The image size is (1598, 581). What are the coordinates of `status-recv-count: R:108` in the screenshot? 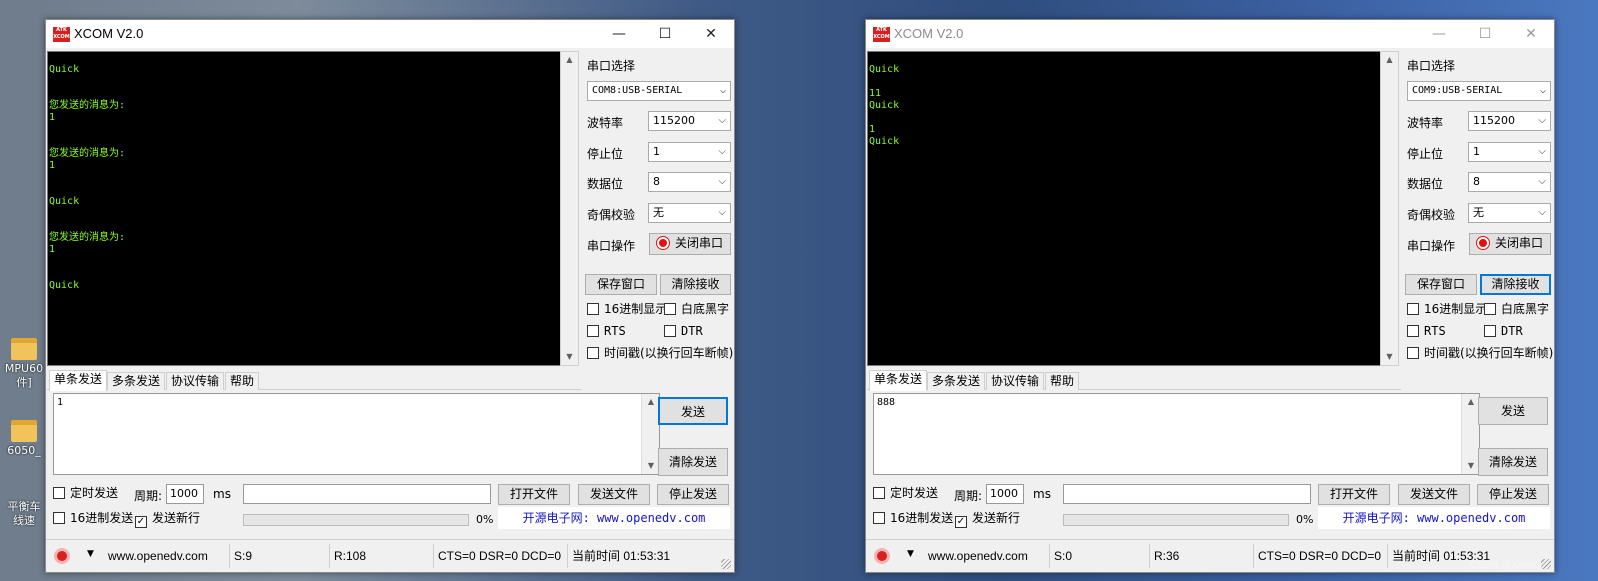 It's located at (382, 556).